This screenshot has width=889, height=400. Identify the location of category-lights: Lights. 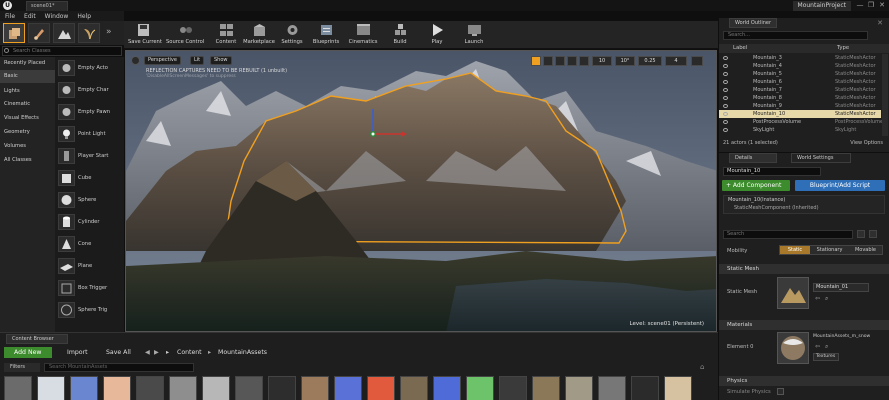
(27, 91).